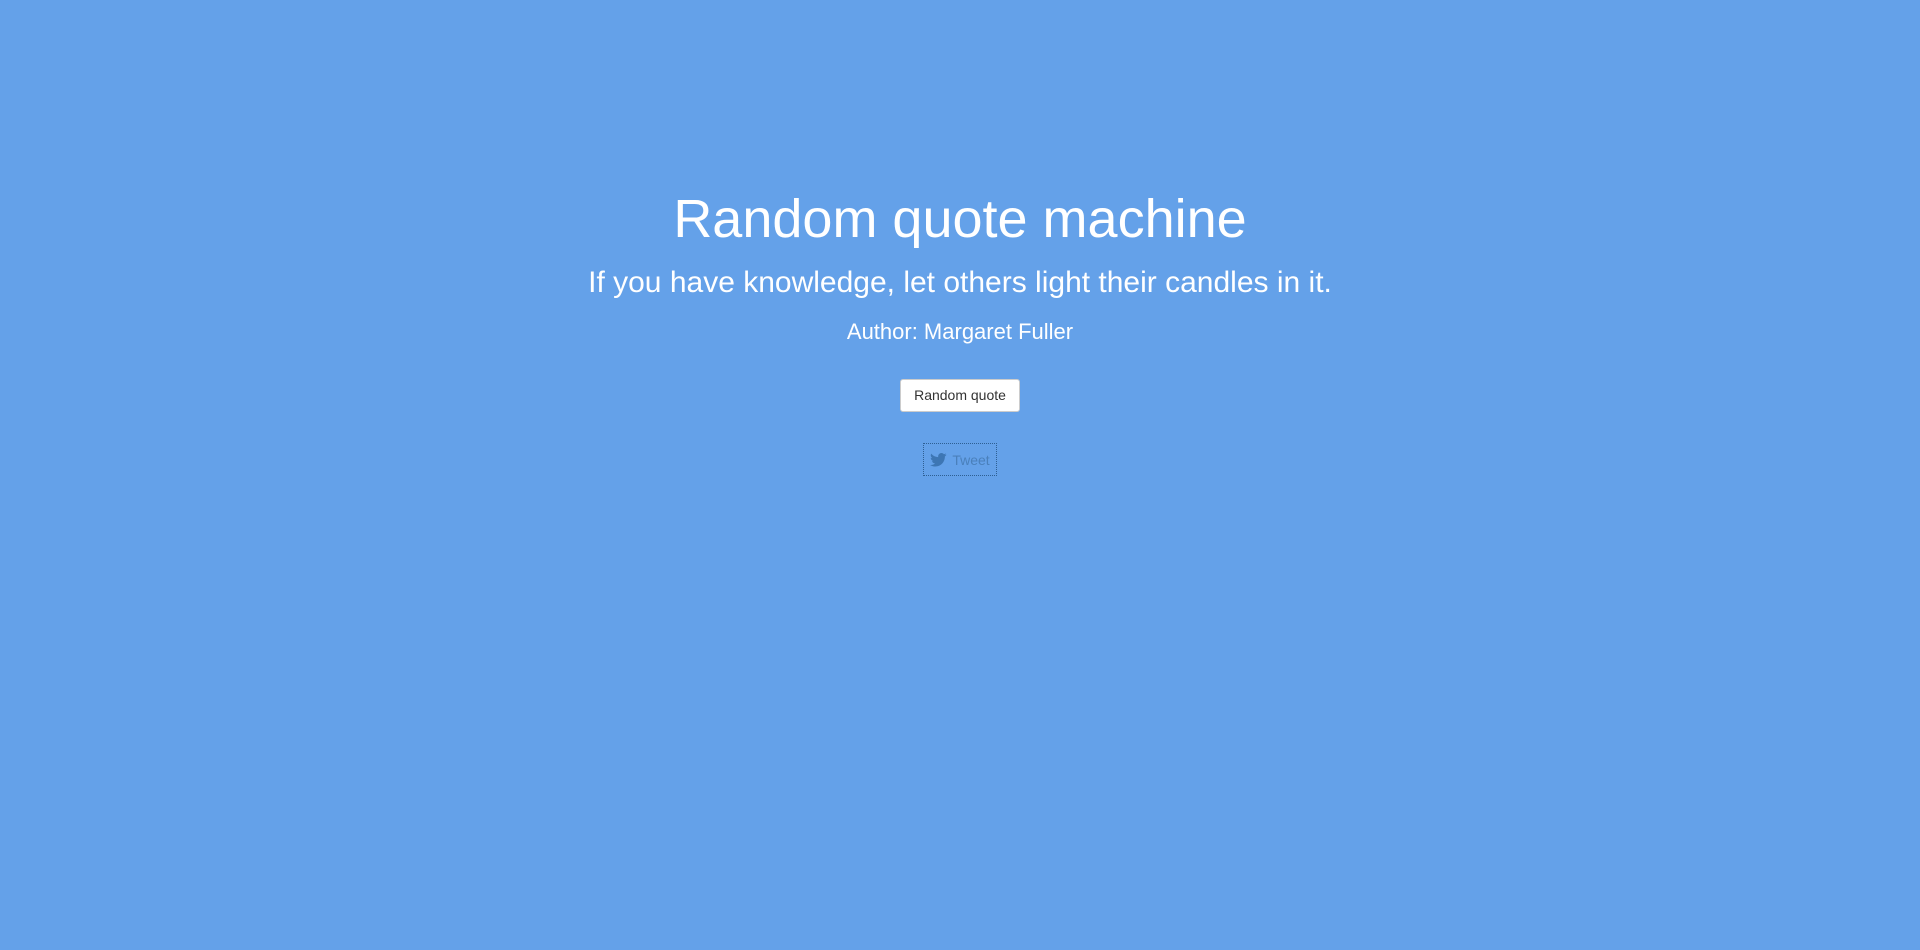 The image size is (1920, 950). What do you see at coordinates (960, 331) in the screenshot?
I see `quote-author: Author: Margaret Fuller` at bounding box center [960, 331].